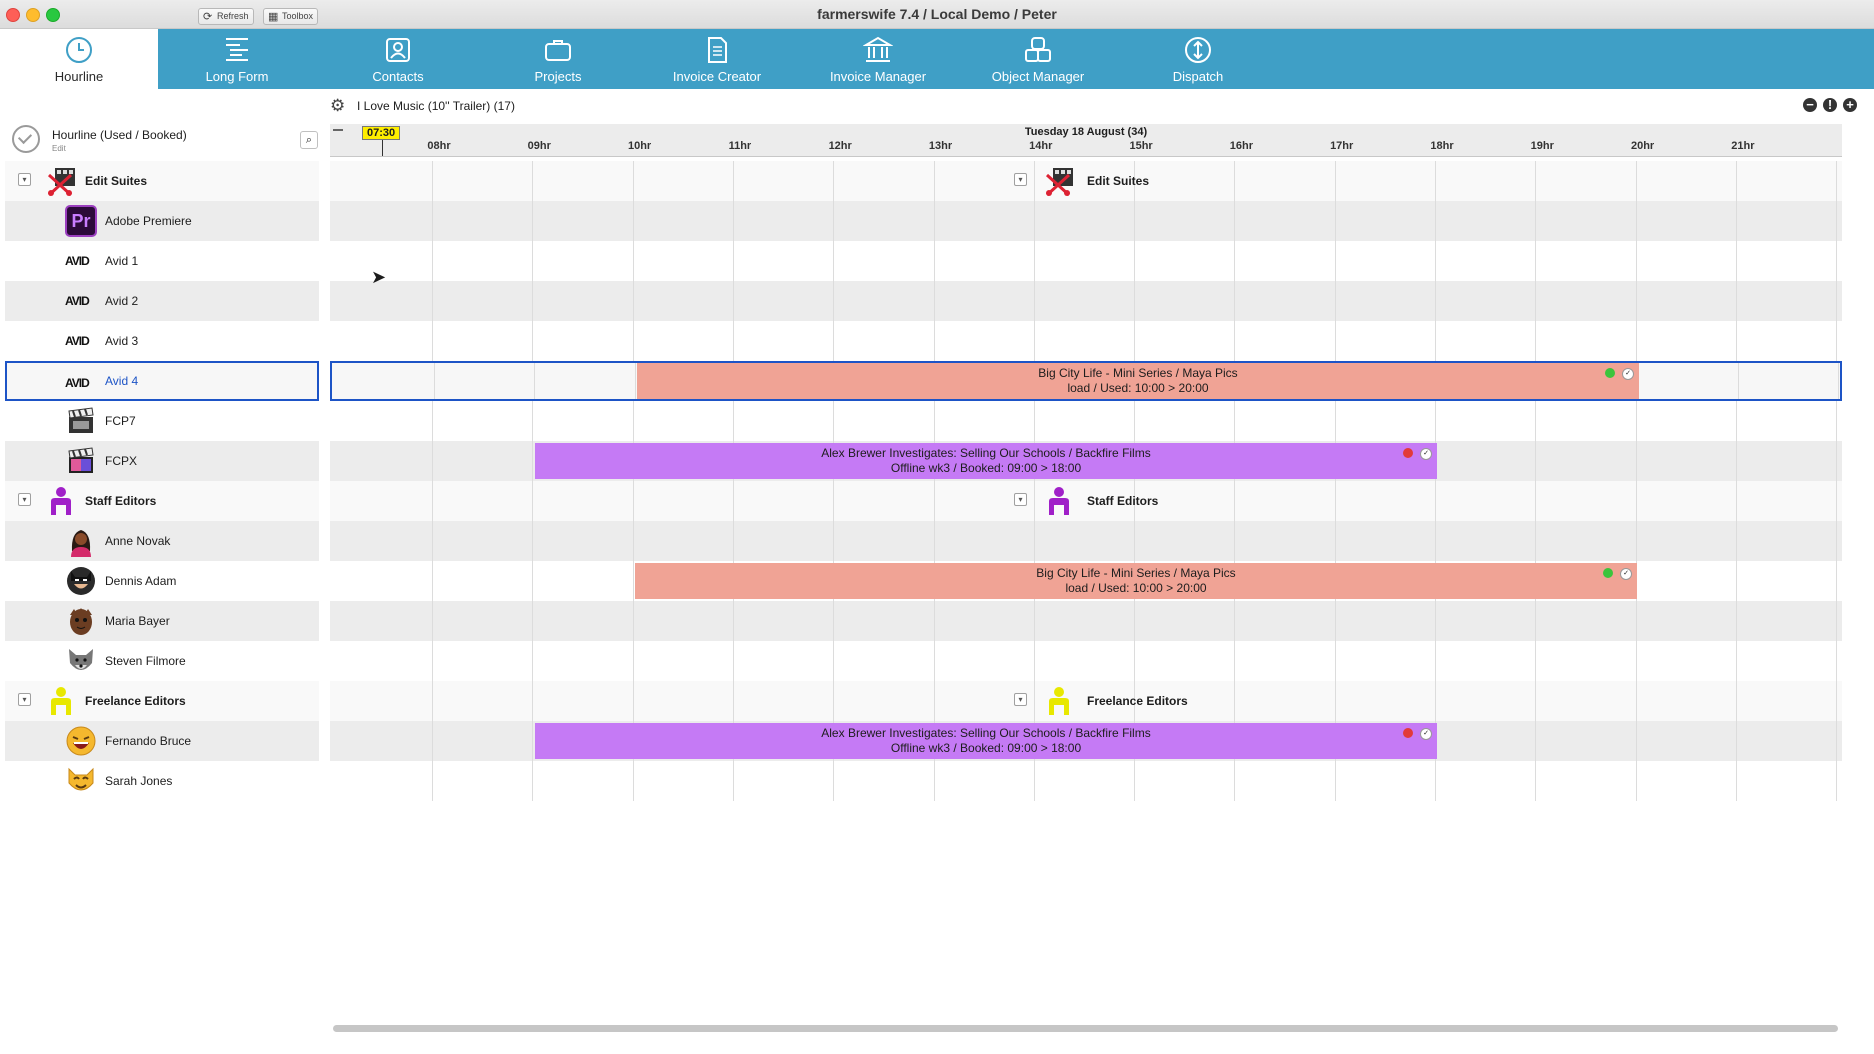 The width and height of the screenshot is (1874, 1054). Describe the element at coordinates (1830, 105) in the screenshot. I see `zoom-info-button: !` at that location.